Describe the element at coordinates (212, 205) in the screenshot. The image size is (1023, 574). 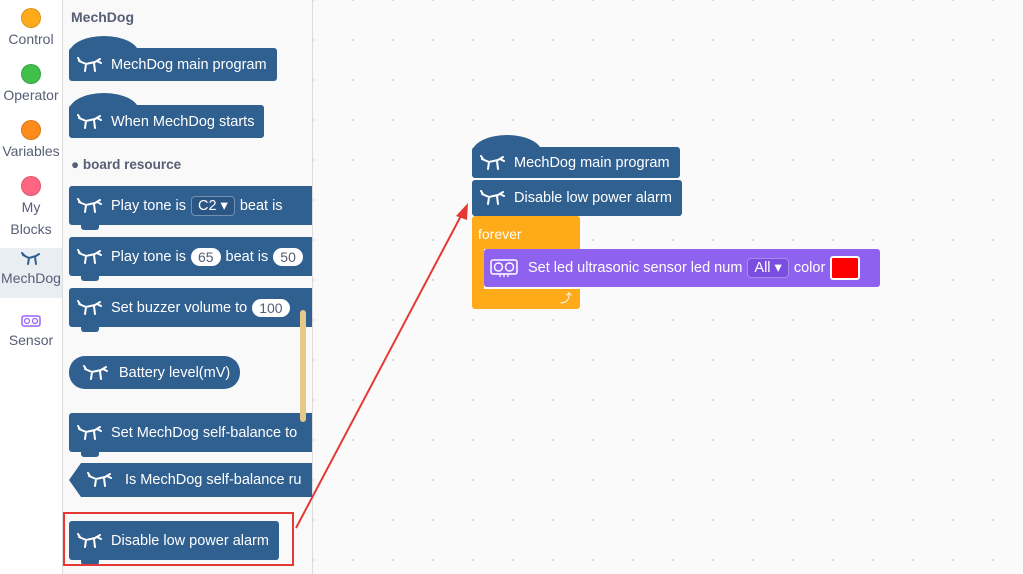
I see `note-dropdown: C2 ▾` at that location.